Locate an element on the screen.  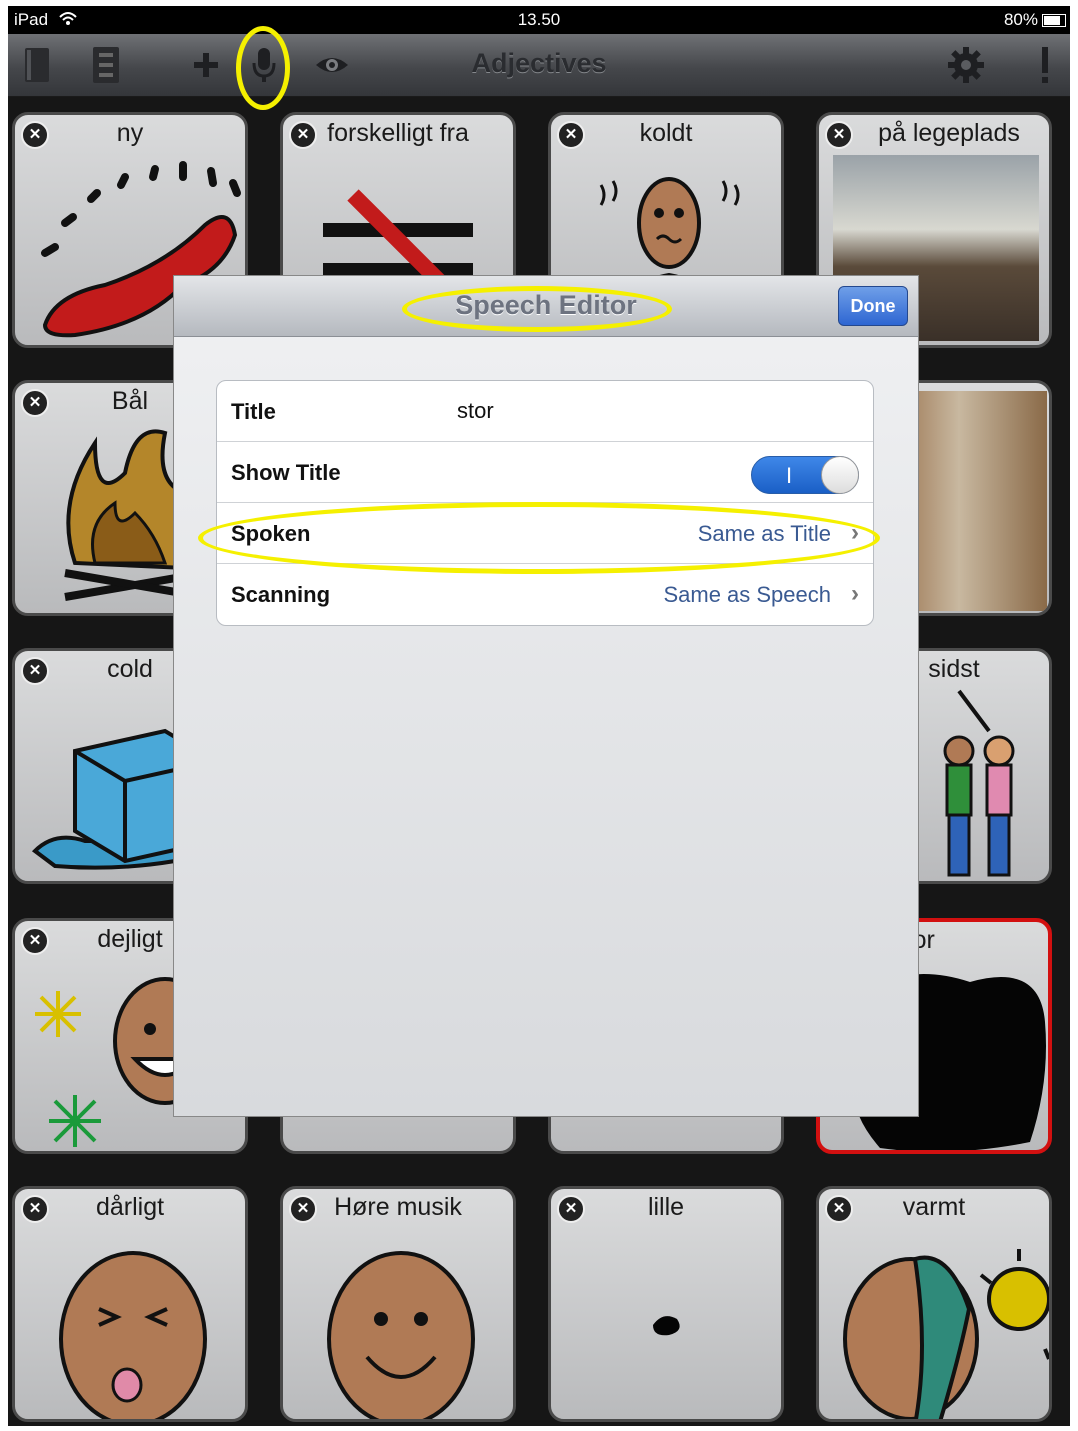
toggle-knob is located at coordinates (840, 475).